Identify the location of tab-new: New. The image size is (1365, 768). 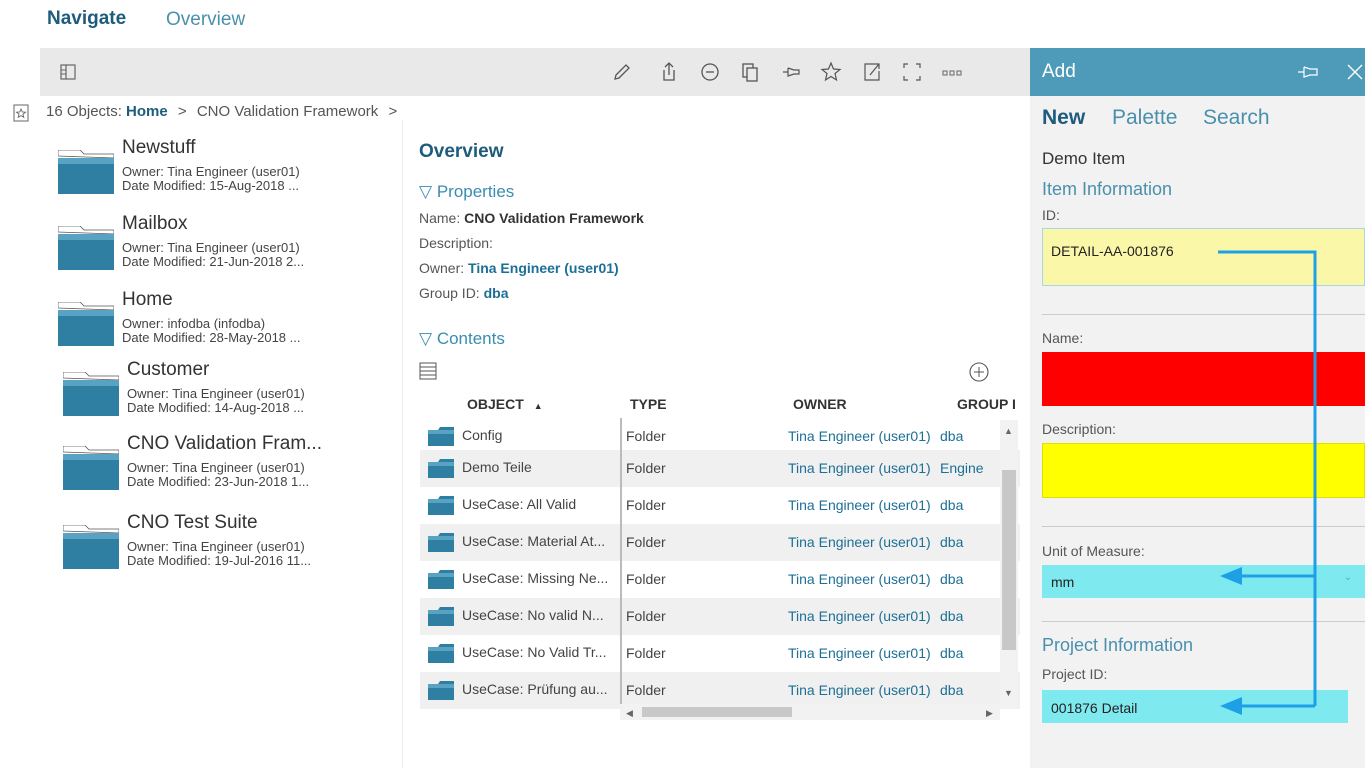
(1063, 118).